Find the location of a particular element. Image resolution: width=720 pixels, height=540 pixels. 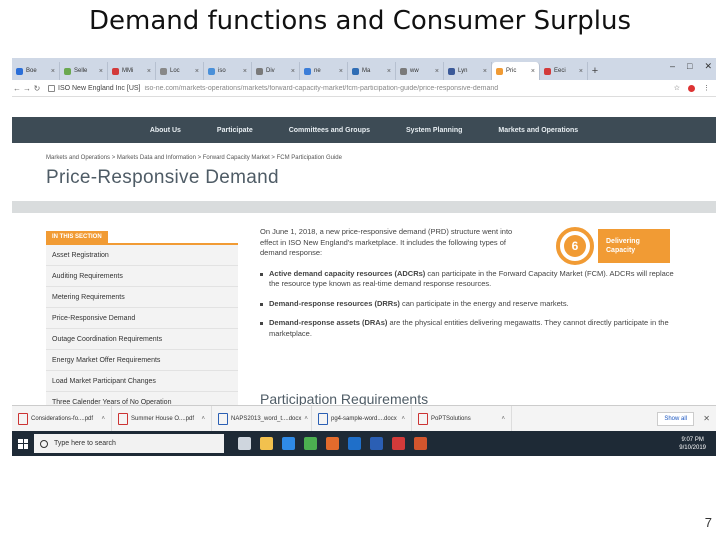

nav-markets-operations: Markets and Operations is located at coordinates (538, 130).